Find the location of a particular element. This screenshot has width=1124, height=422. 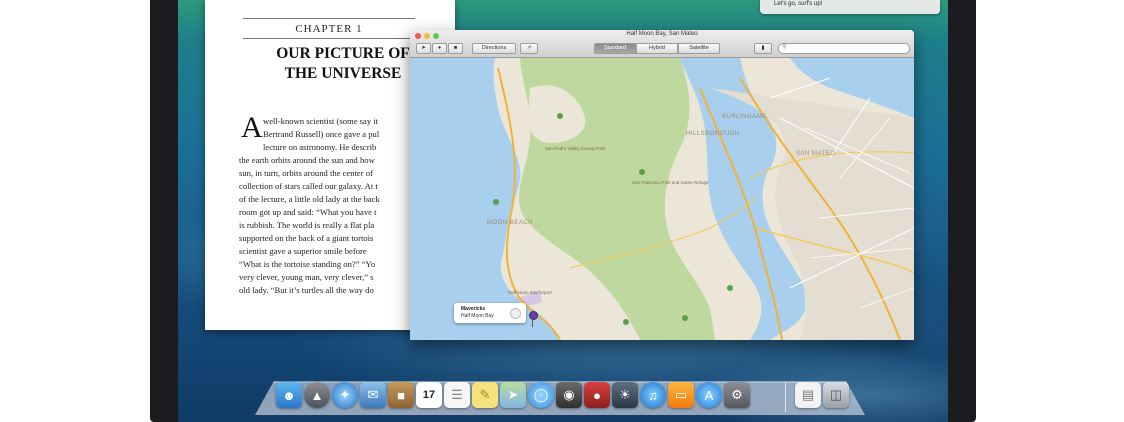

location-callout: Mavericks Half Moon Bay is located at coordinates (490, 313).